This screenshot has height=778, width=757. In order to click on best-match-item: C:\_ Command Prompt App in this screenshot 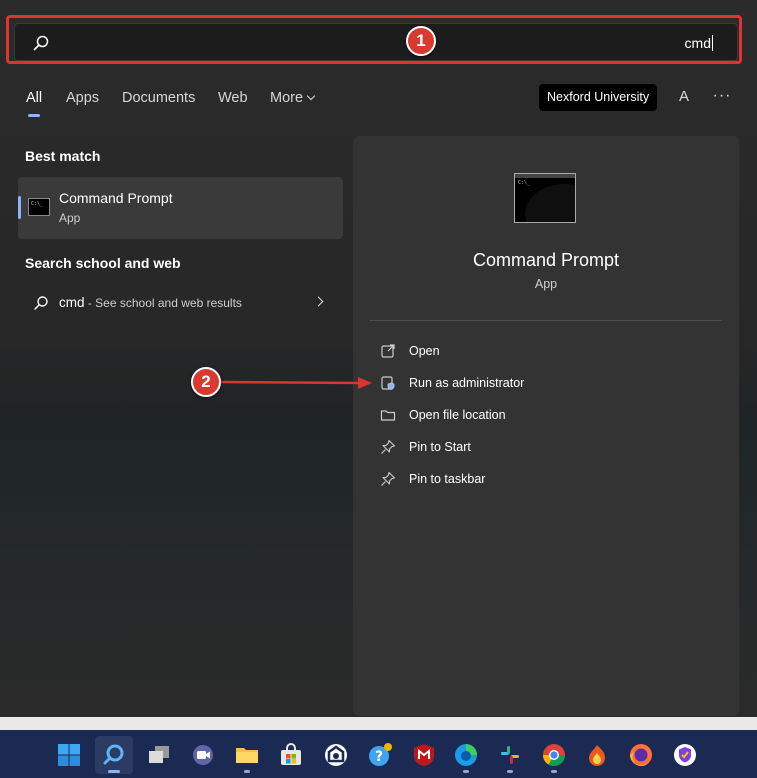, I will do `click(180, 208)`.